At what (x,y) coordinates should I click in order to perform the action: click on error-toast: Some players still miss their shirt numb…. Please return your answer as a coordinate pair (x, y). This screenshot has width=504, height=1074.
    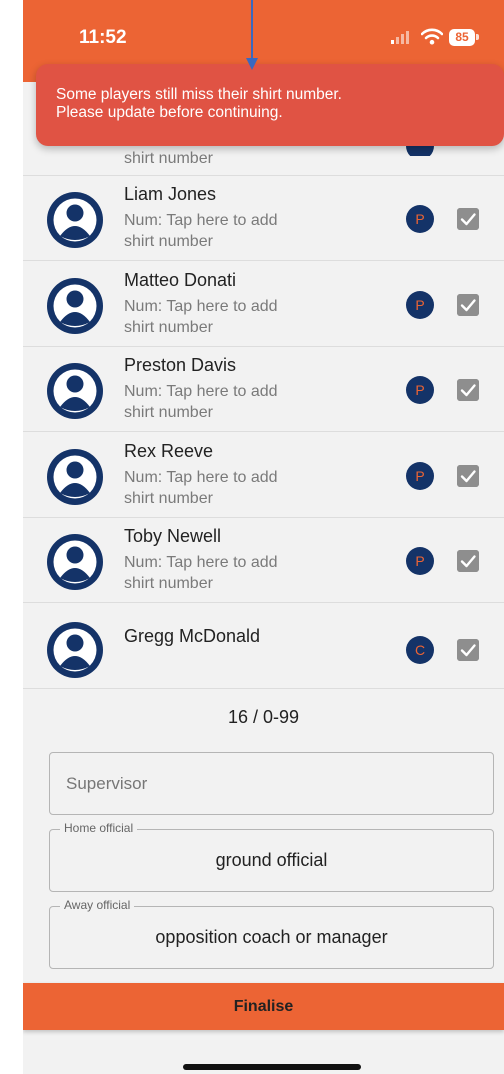
    Looking at the image, I should click on (270, 105).